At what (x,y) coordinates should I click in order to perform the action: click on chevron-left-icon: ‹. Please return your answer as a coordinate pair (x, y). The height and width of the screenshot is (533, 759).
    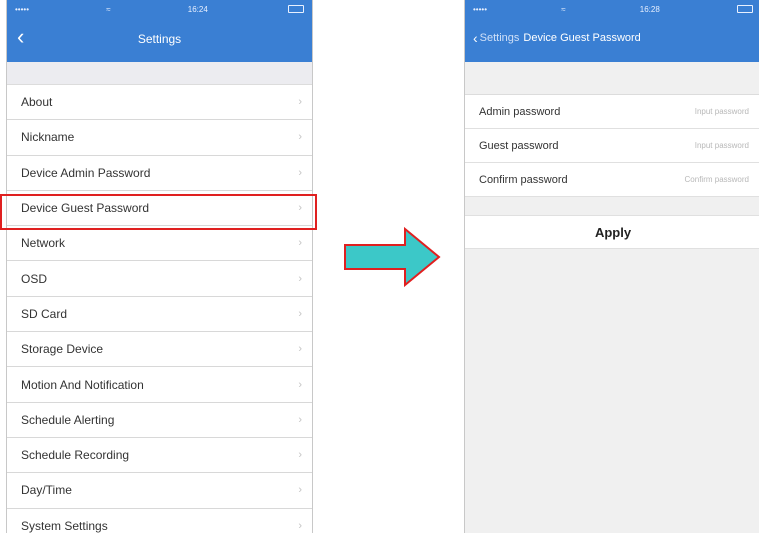
    Looking at the image, I should click on (475, 38).